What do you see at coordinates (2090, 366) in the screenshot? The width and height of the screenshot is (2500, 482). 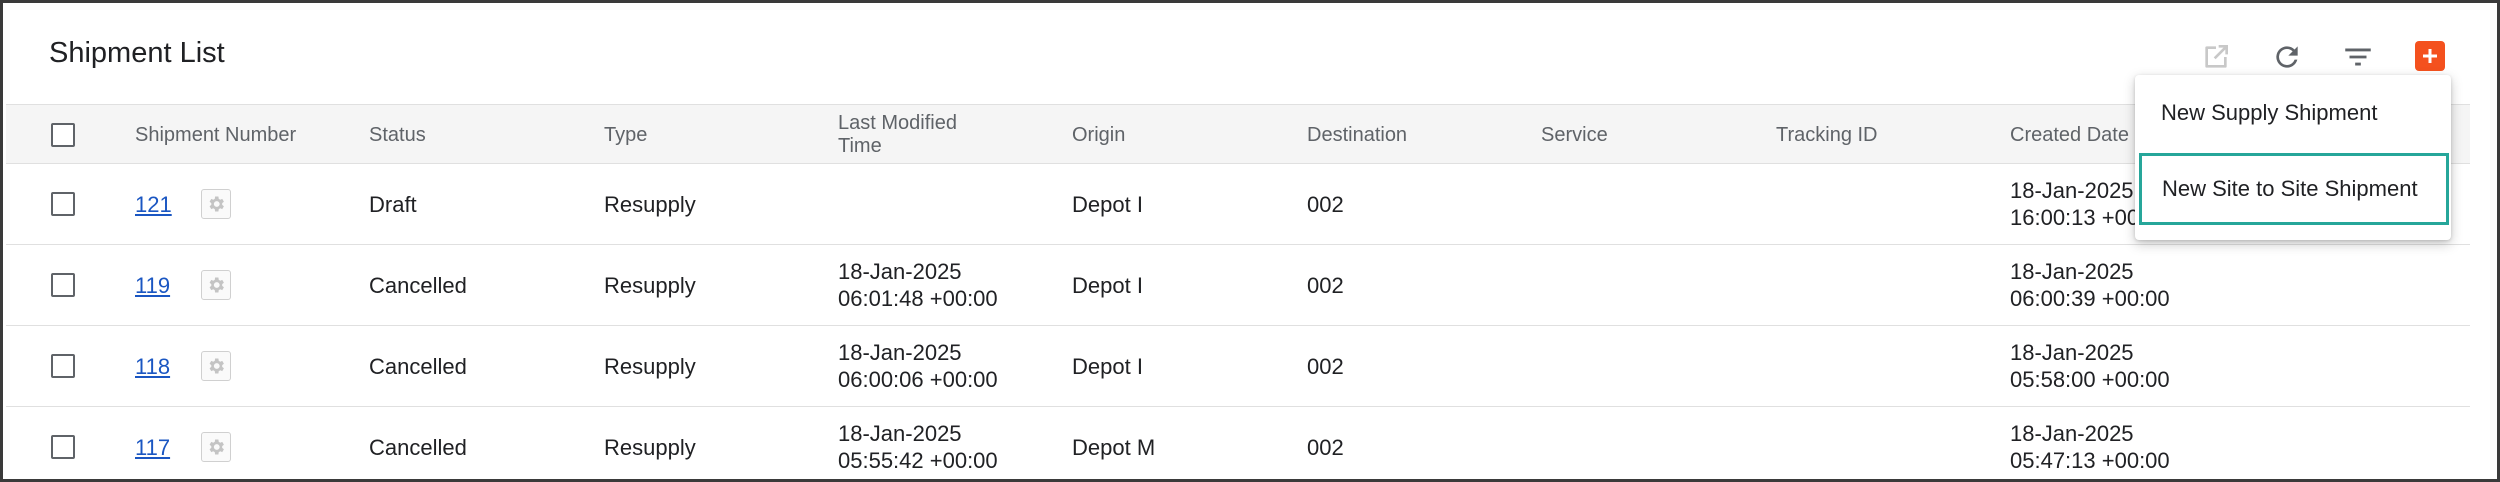 I see `created-date-cell: 18-Jan-2025 05:58:00 +00:00` at bounding box center [2090, 366].